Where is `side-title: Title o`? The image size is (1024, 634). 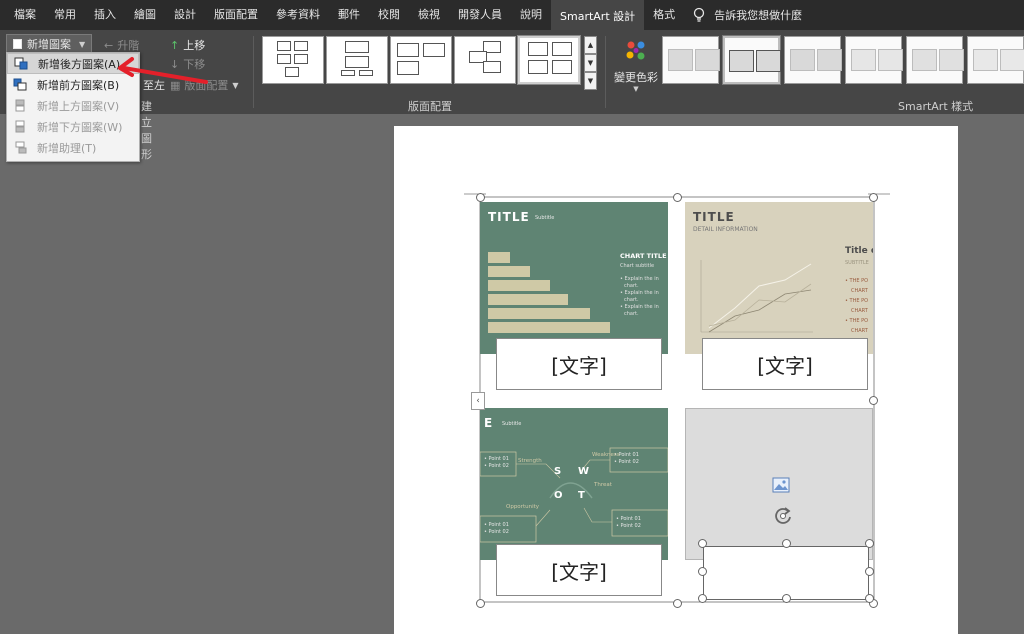 side-title: Title o is located at coordinates (859, 251).